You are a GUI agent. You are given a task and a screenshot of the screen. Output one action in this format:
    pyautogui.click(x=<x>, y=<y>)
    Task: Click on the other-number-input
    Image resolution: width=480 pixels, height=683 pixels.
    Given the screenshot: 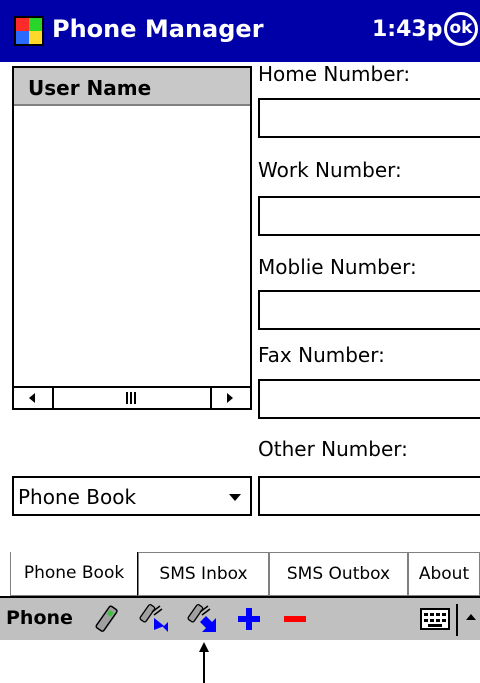 What is the action you would take?
    pyautogui.click(x=369, y=496)
    